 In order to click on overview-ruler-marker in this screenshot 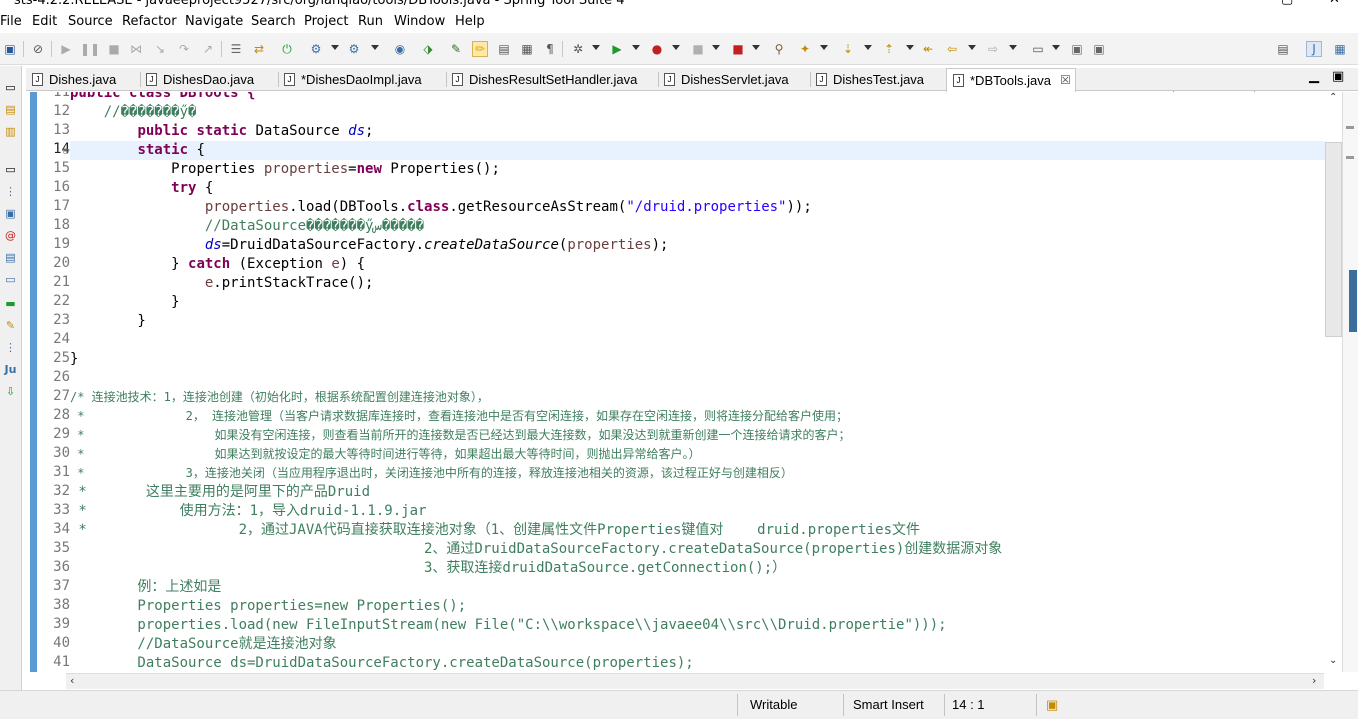, I will do `click(1353, 301)`.